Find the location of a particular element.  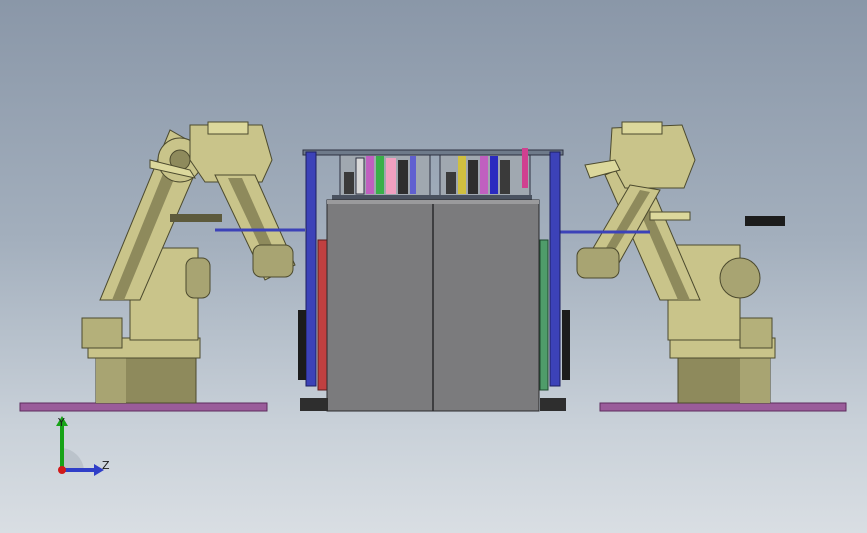

station-left-foot is located at coordinates (314, 404).